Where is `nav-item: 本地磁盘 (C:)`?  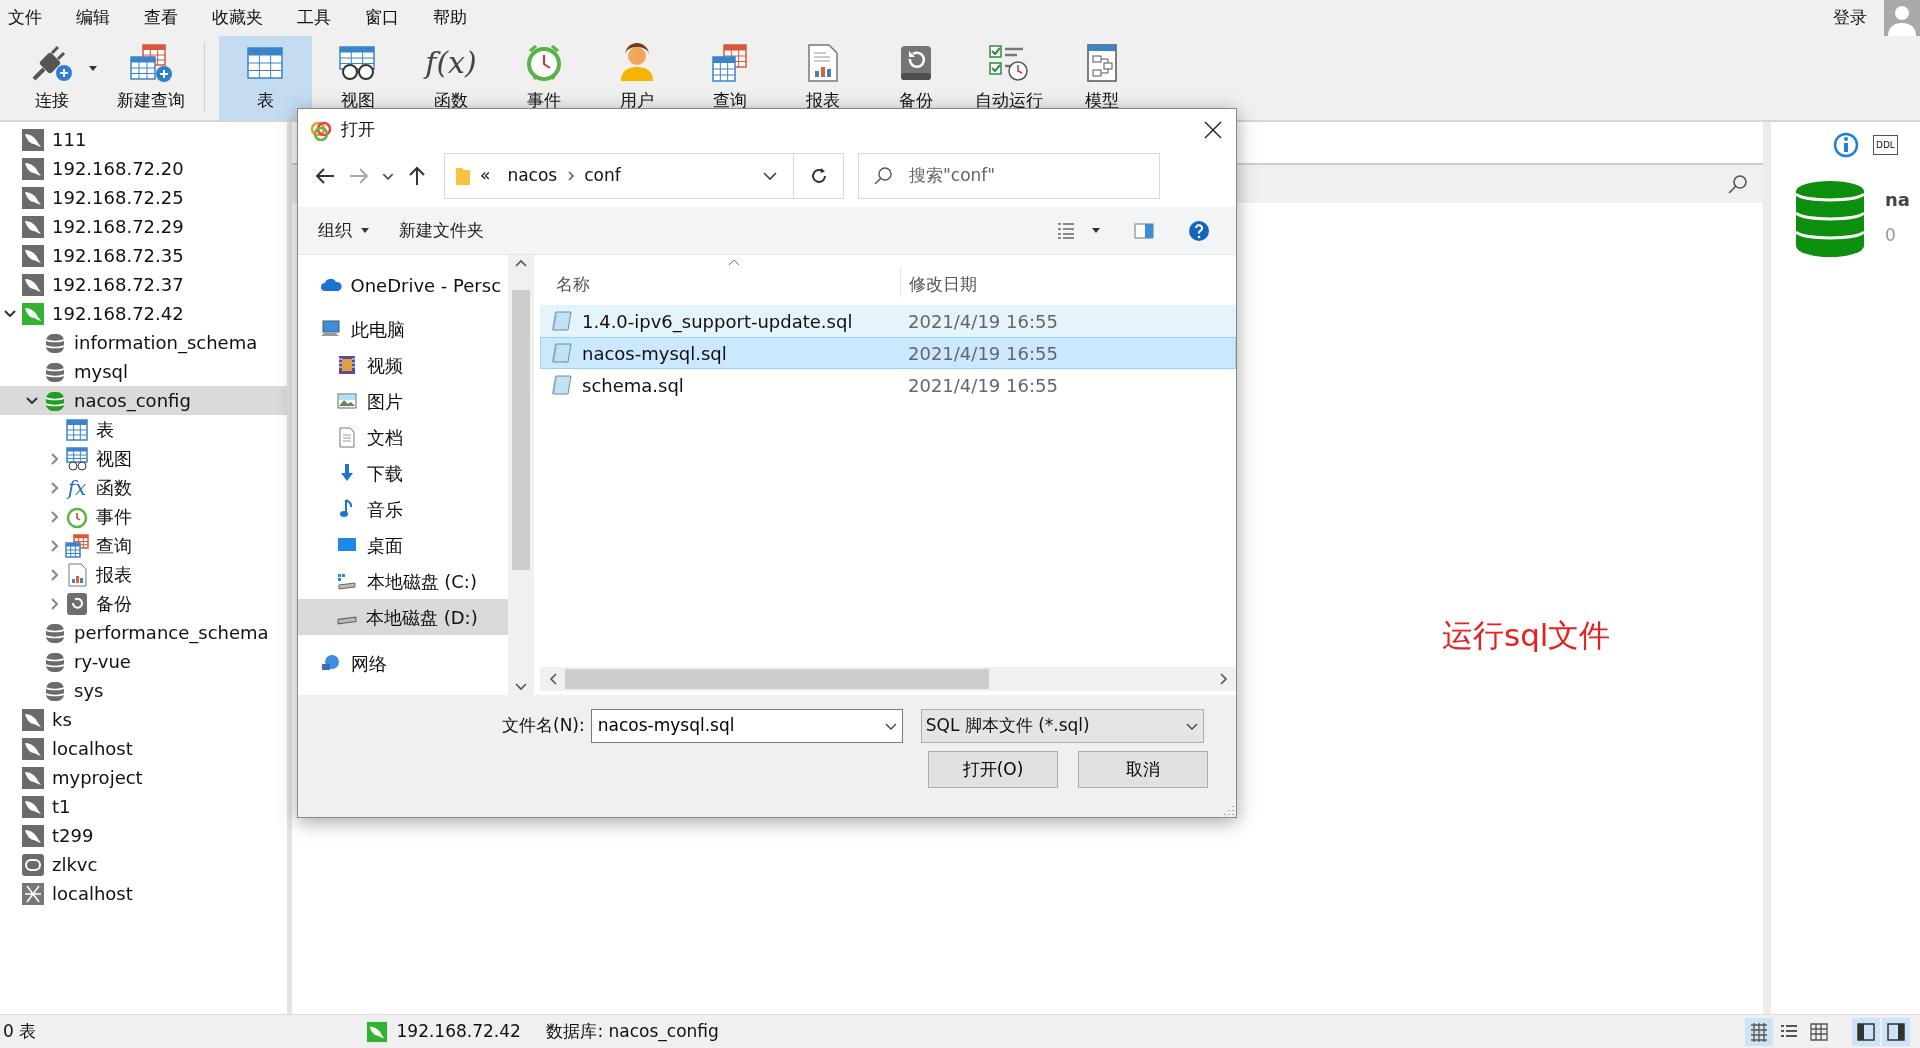
nav-item: 本地磁盘 (C:) is located at coordinates (403, 581).